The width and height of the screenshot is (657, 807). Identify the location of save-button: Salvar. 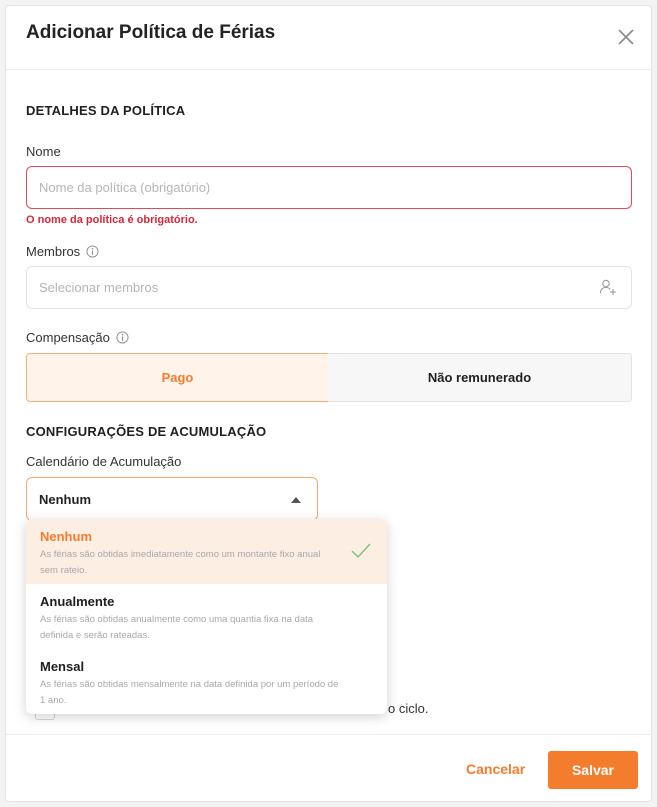
(593, 770).